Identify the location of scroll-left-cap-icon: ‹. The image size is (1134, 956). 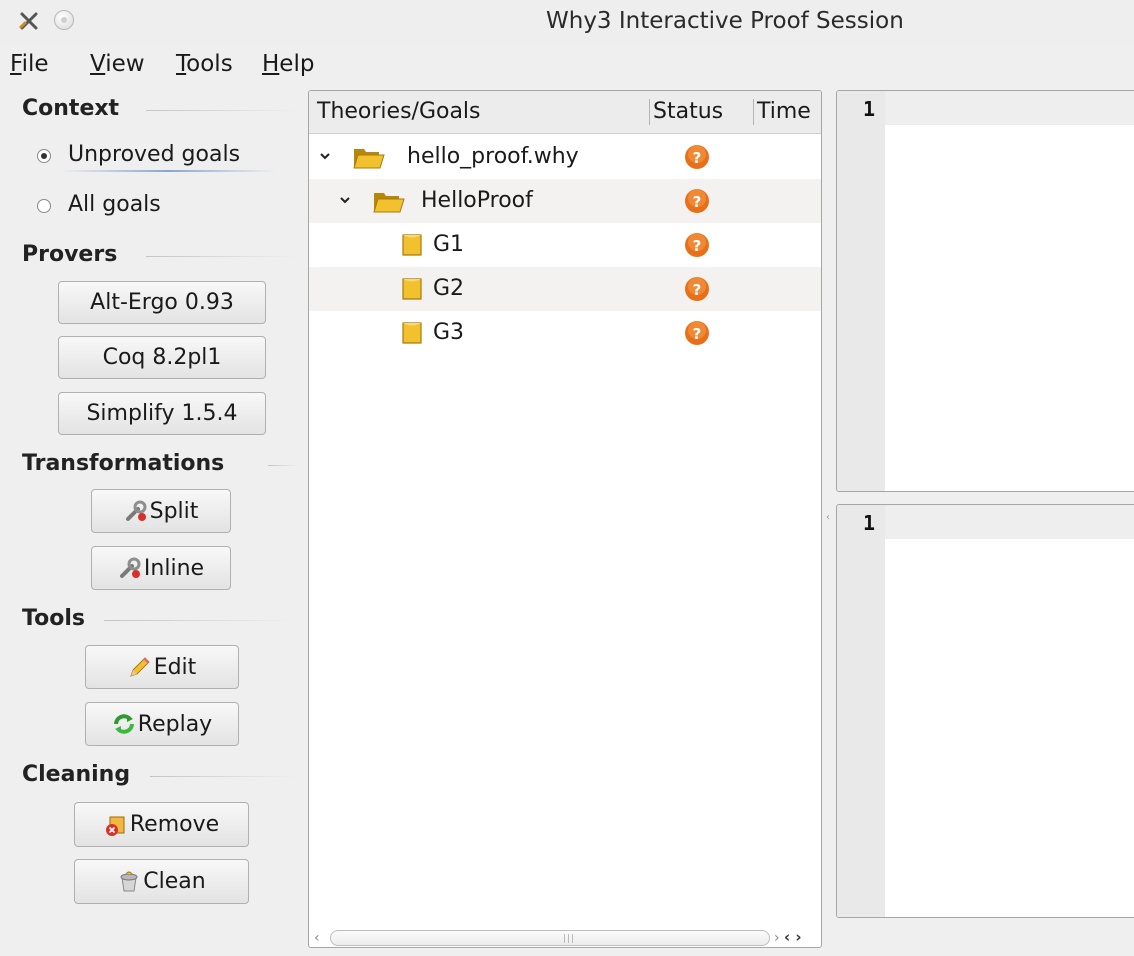
(317, 938).